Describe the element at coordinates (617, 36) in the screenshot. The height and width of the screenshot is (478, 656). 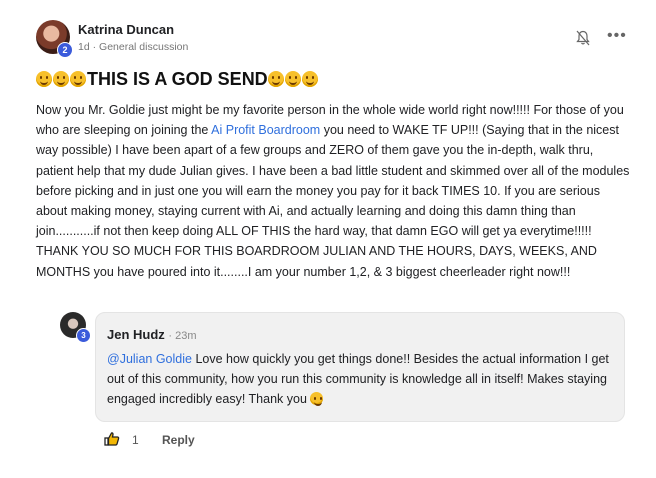
I see `more-options-icon: •••` at that location.